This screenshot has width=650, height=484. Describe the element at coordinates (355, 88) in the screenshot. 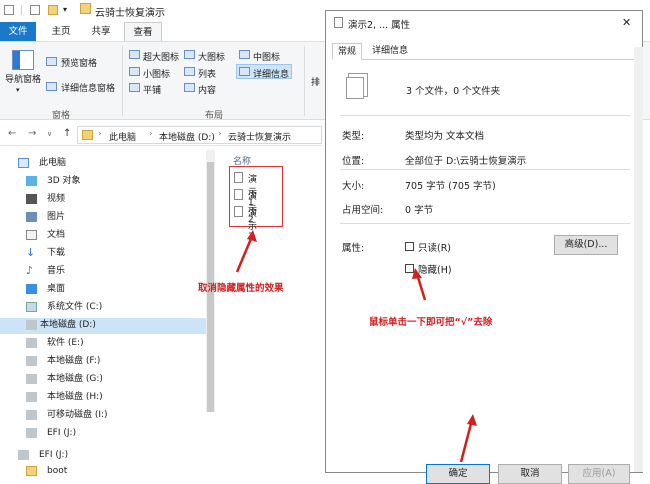

I see `multiple-files-icon` at that location.